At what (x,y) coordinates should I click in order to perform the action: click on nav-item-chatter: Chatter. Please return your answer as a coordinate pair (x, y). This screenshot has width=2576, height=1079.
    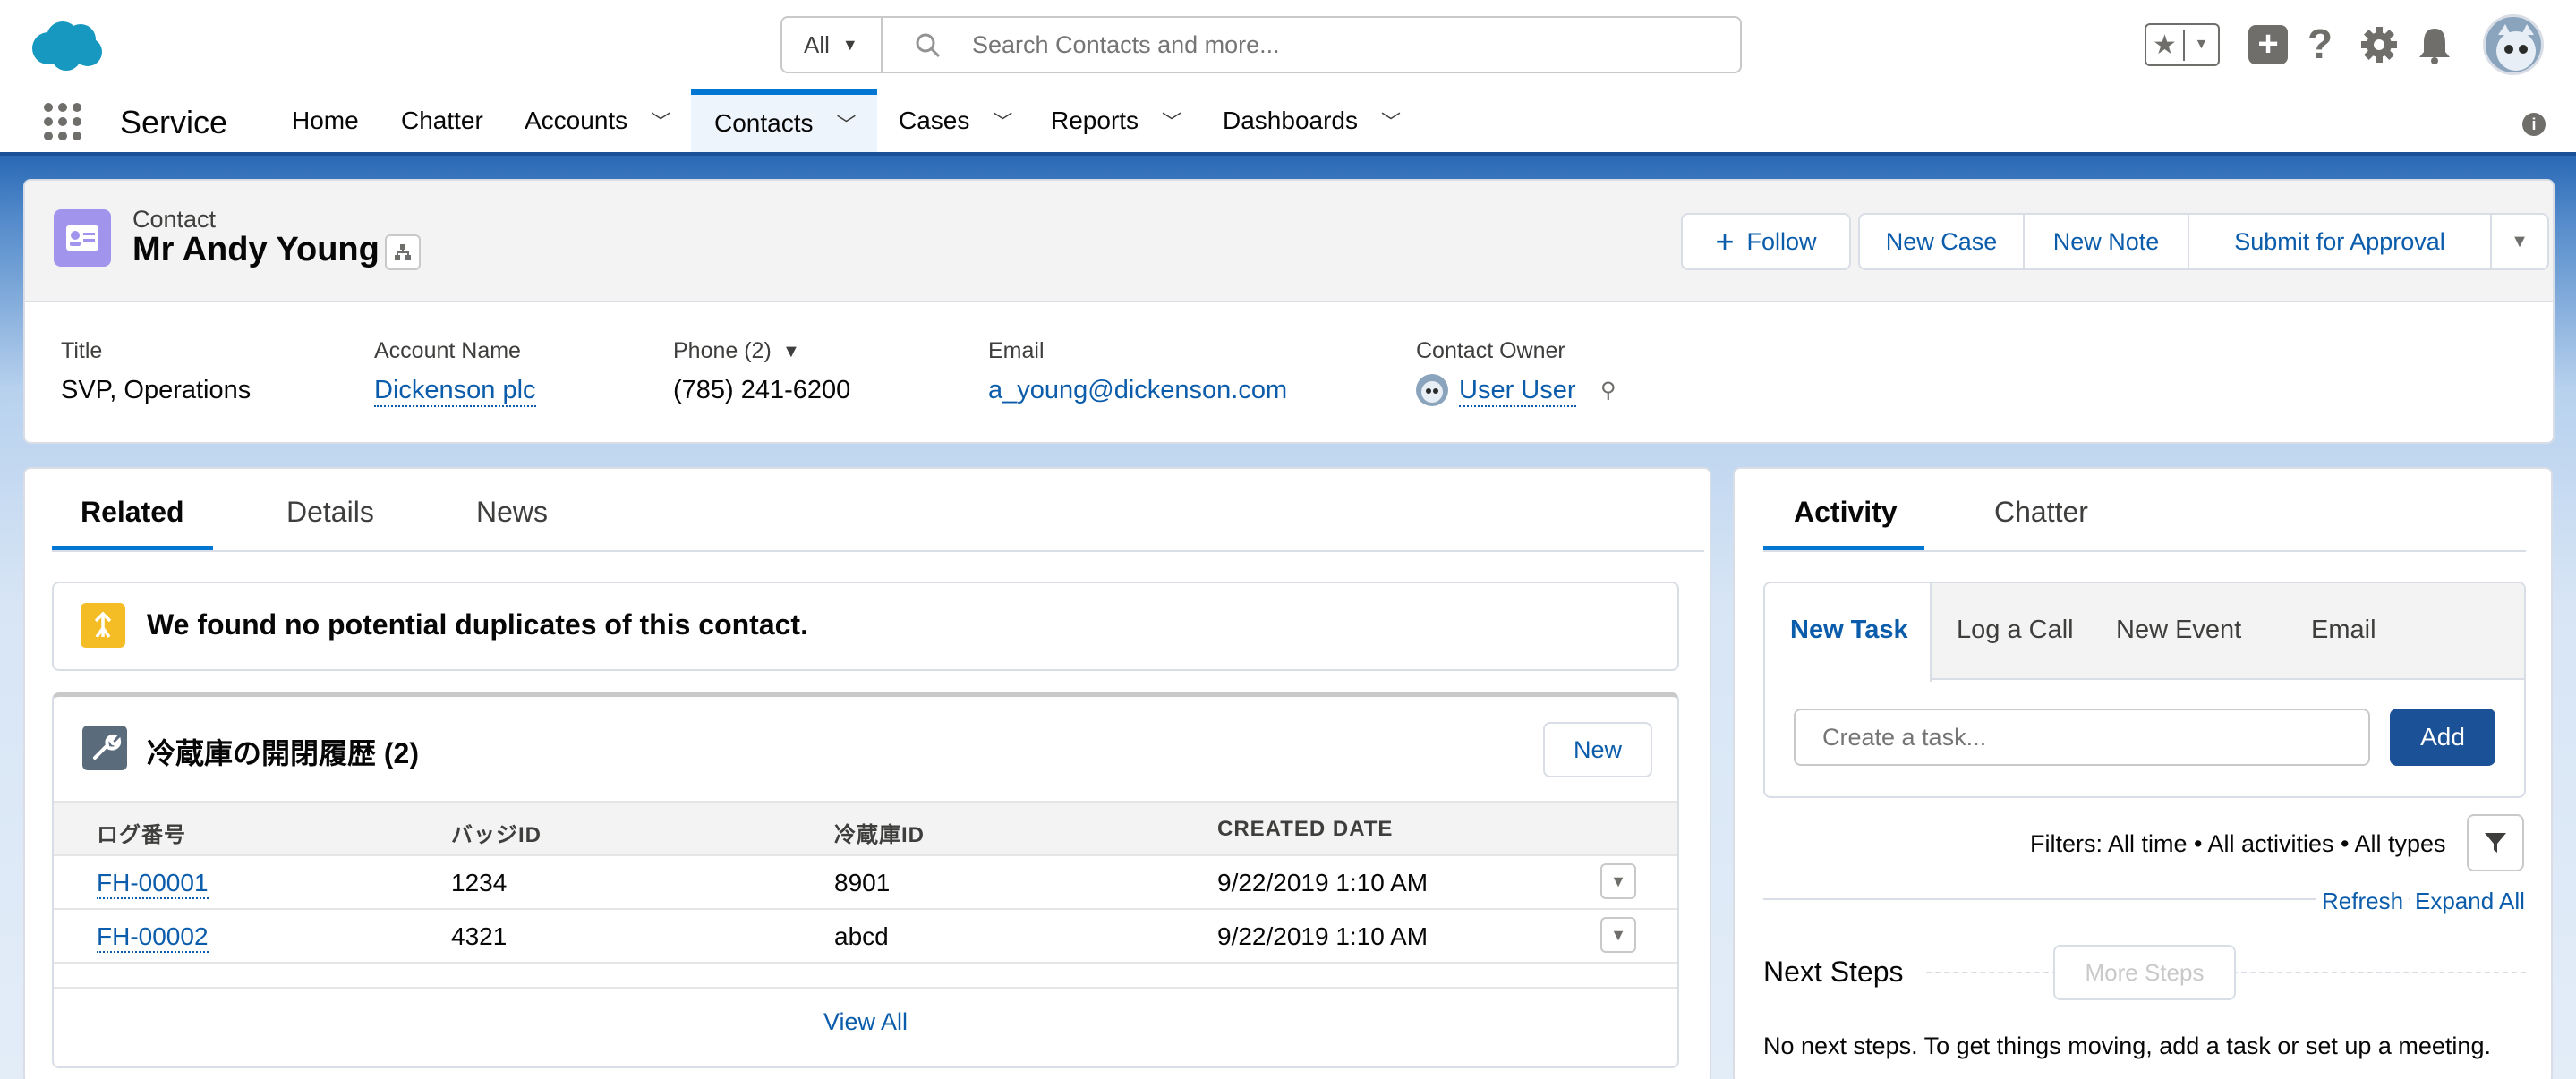
    Looking at the image, I should click on (442, 120).